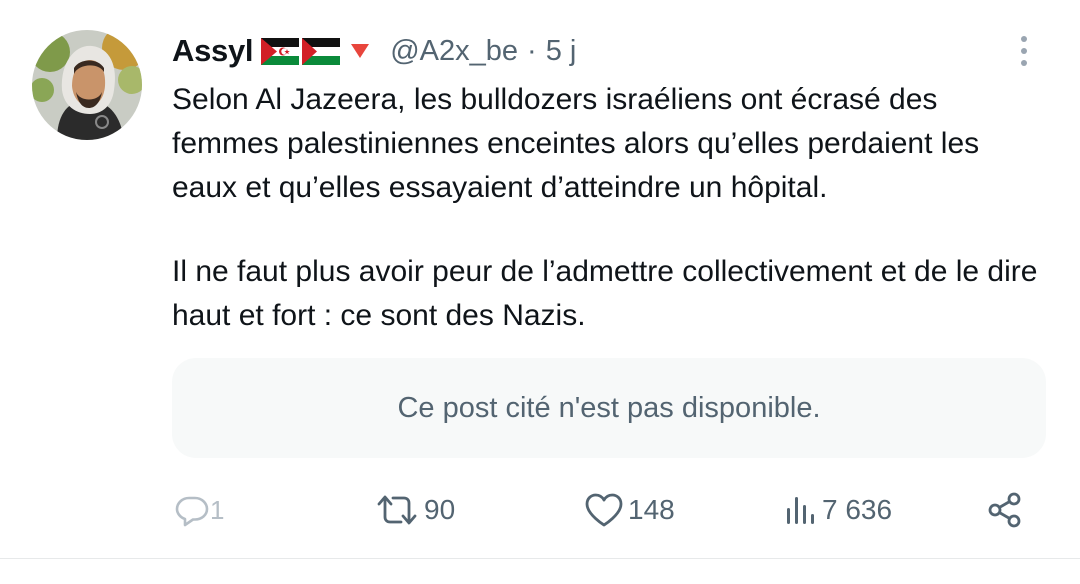 This screenshot has height=584, width=1080. I want to click on view-count: 7 636, so click(857, 509).